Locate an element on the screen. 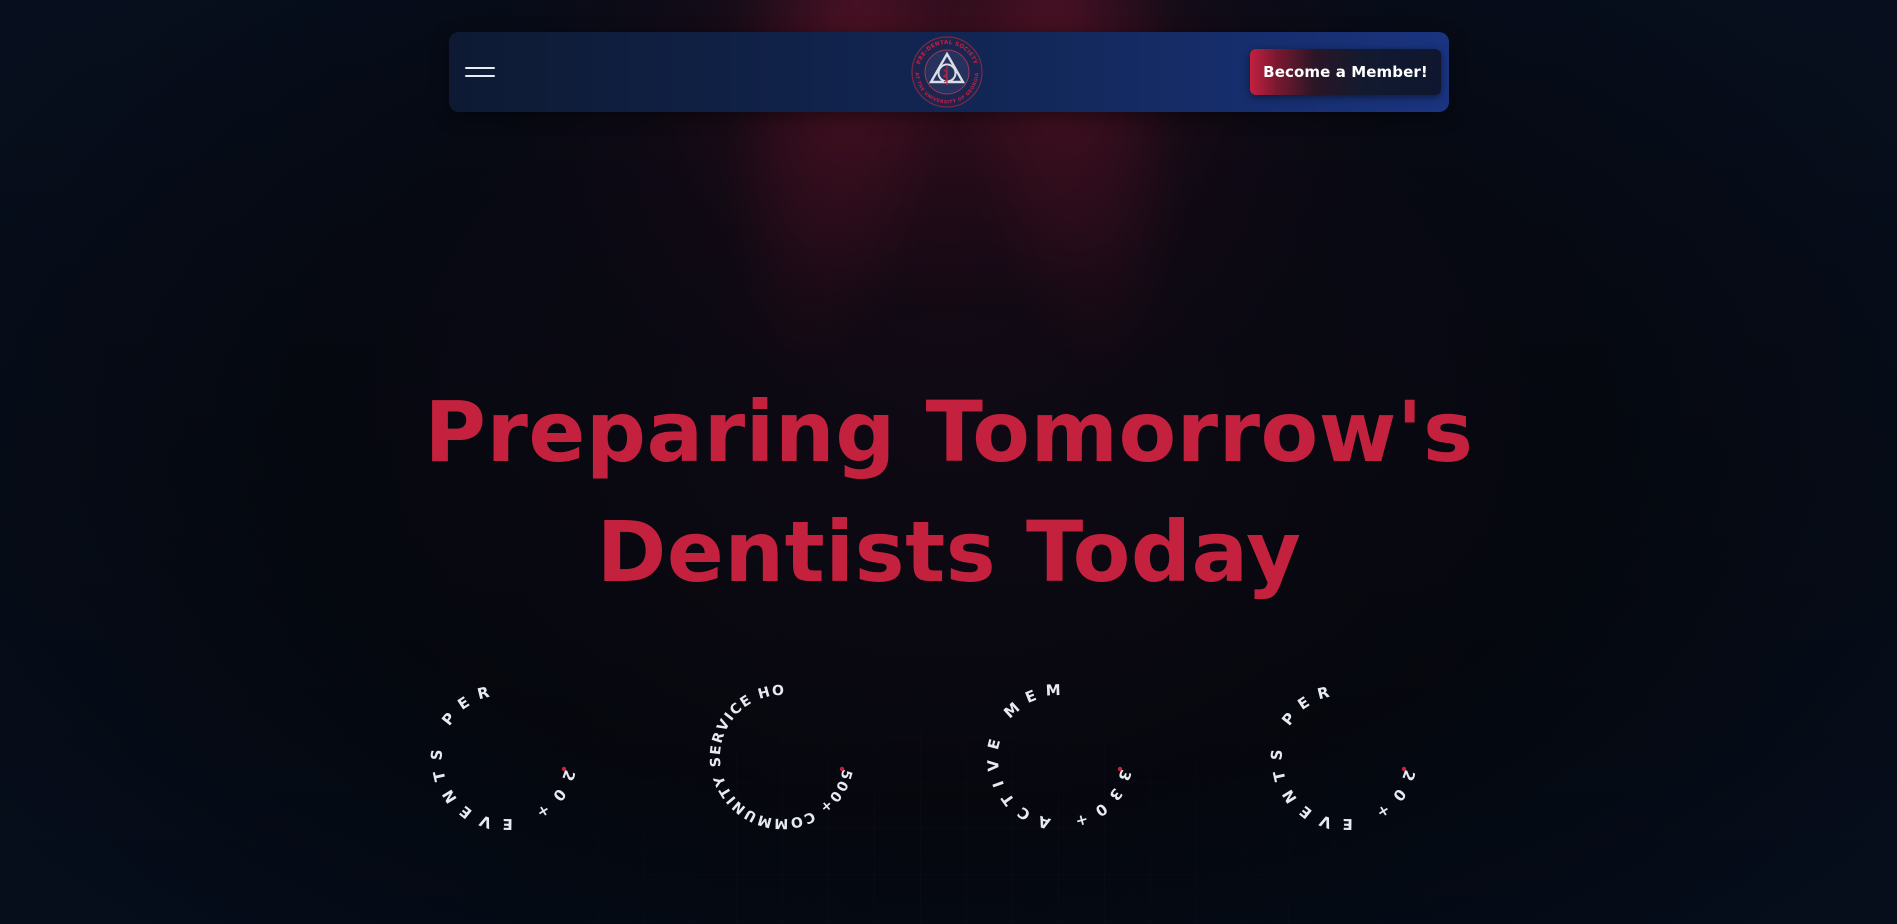 The height and width of the screenshot is (924, 1897). stat-events-per-year-2: 20+ EVENTS PER YEAR is located at coordinates (1344, 757).